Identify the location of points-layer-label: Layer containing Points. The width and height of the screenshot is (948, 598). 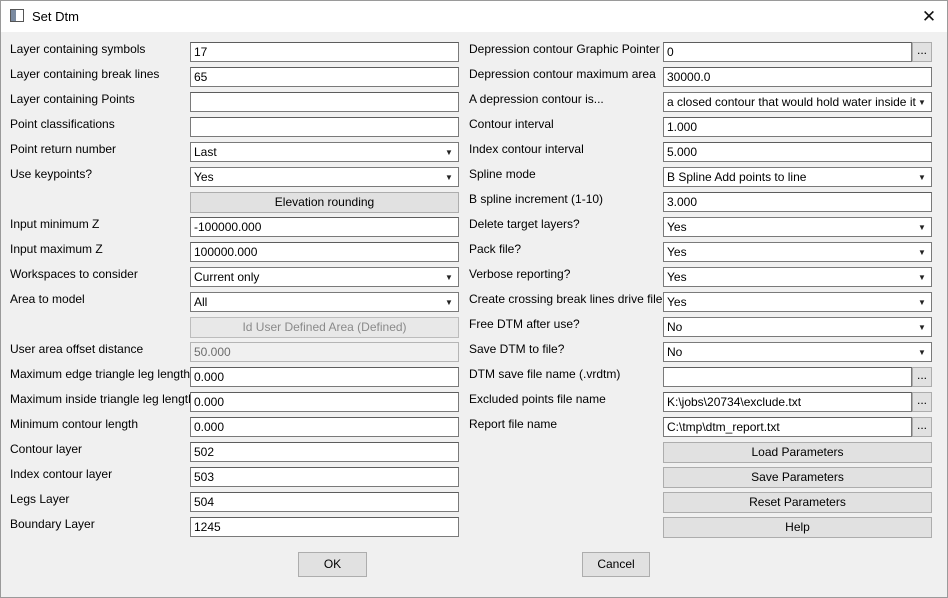
(72, 99).